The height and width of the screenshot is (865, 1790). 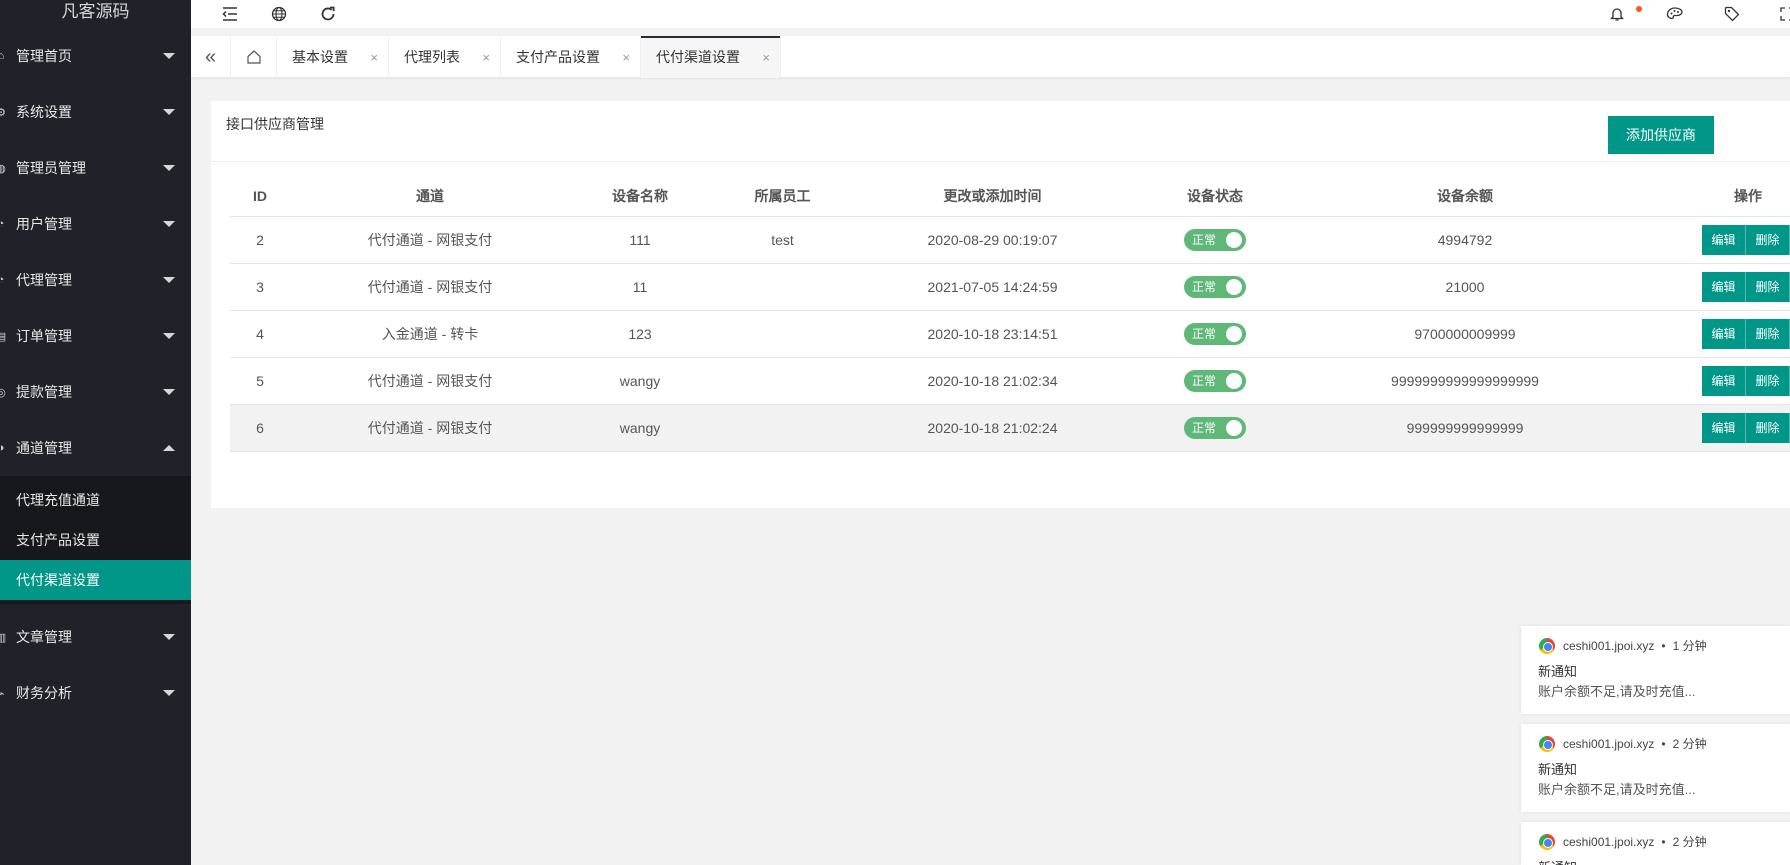 I want to click on add-supplier-button: 添加供应商, so click(x=1661, y=135).